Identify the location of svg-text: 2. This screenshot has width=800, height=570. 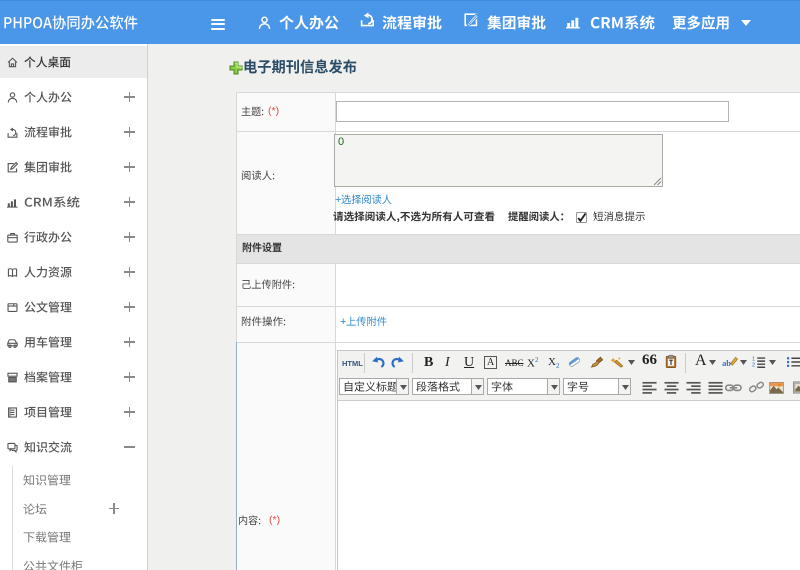
(753, 365).